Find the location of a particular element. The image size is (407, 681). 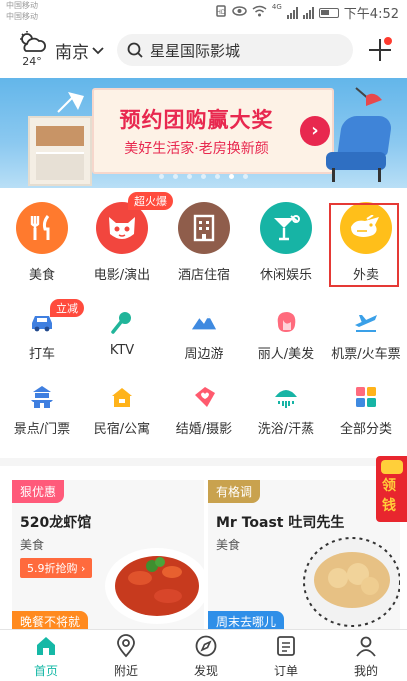

main-category-item: 超火爆 电影/演出 is located at coordinates (127, 237).